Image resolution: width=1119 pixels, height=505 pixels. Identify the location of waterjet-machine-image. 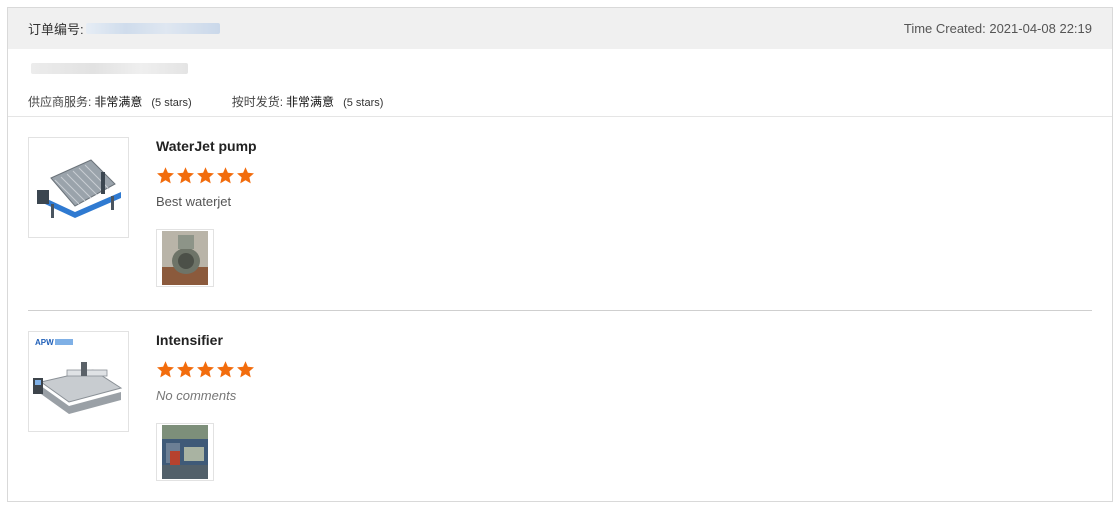
(78, 188).